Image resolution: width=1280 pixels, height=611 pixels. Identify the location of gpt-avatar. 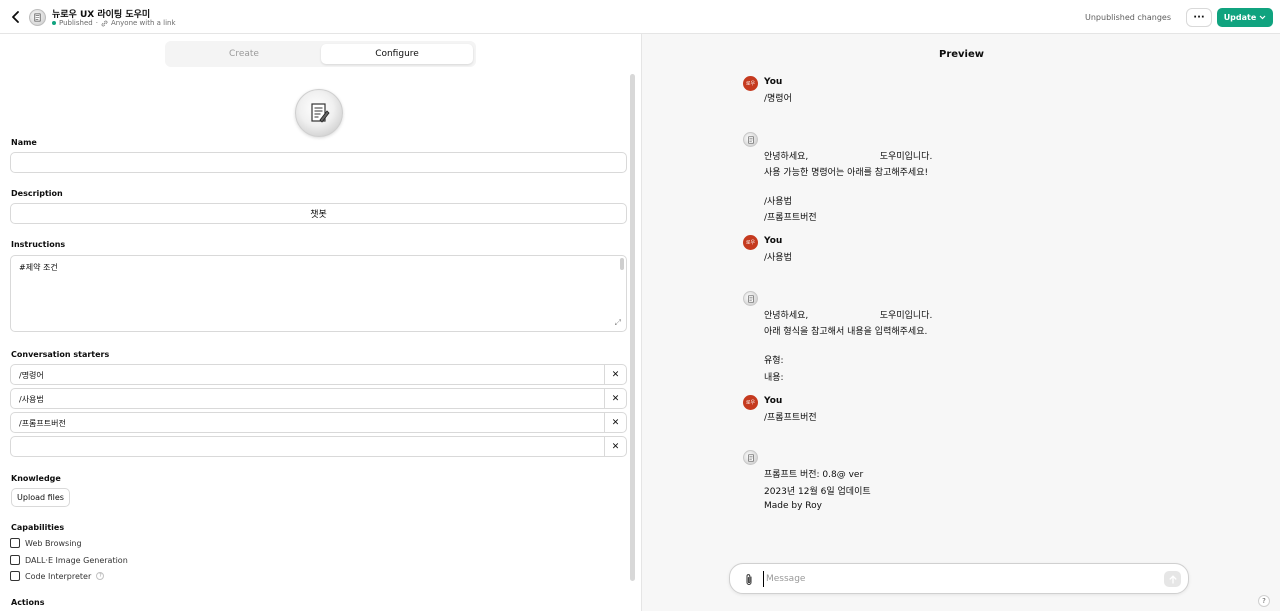
(37, 17).